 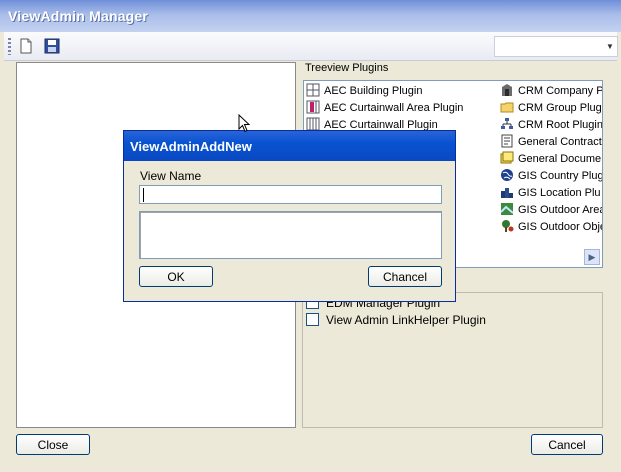 I want to click on list-item: GIS Outdoor Obje, so click(x=551, y=227).